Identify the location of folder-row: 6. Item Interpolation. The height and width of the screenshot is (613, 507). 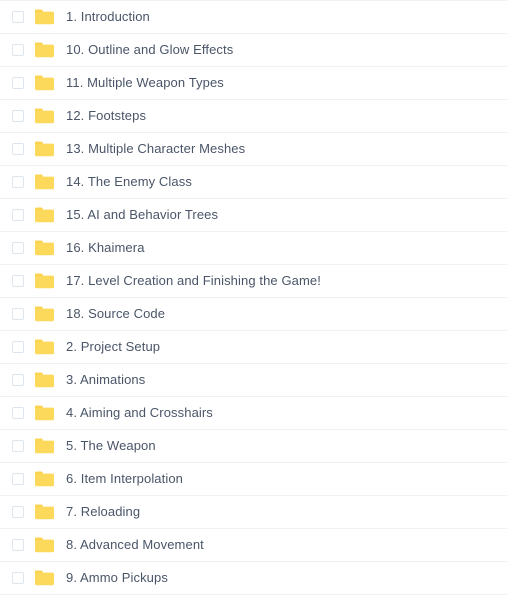
(253, 479).